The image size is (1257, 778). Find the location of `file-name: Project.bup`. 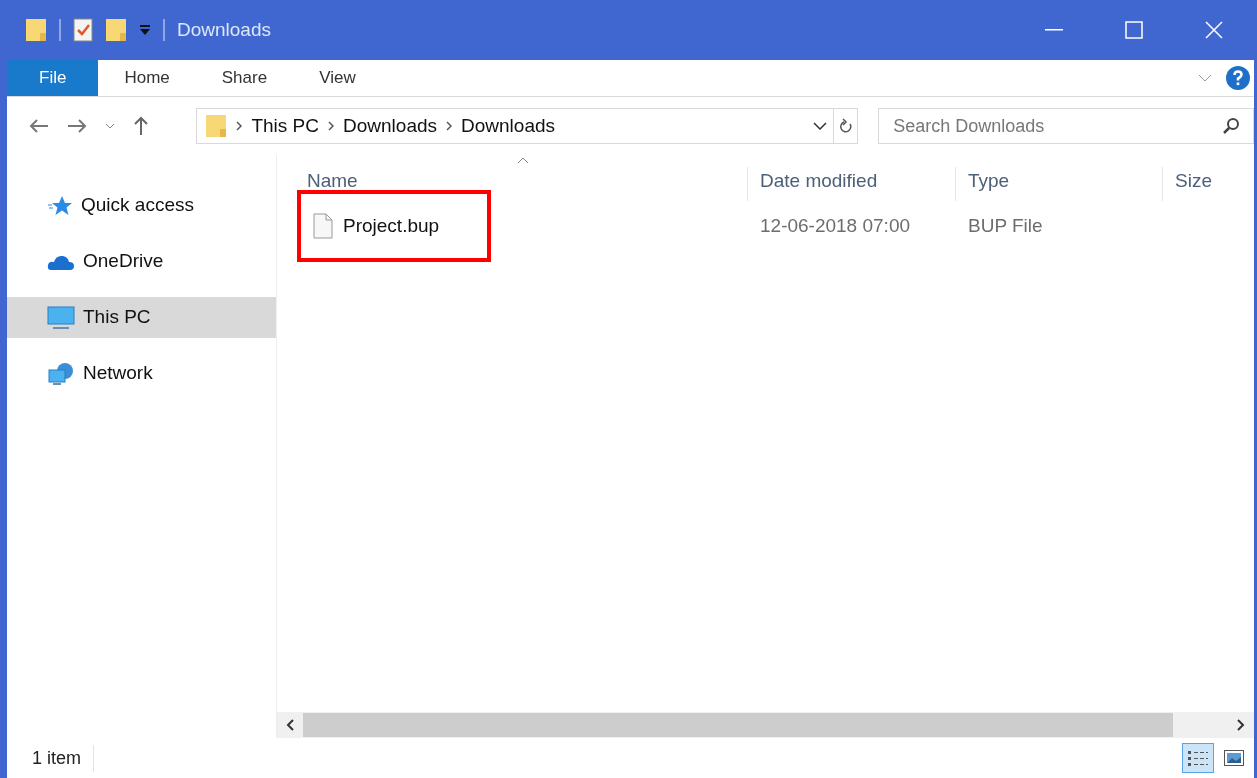

file-name: Project.bup is located at coordinates (391, 226).